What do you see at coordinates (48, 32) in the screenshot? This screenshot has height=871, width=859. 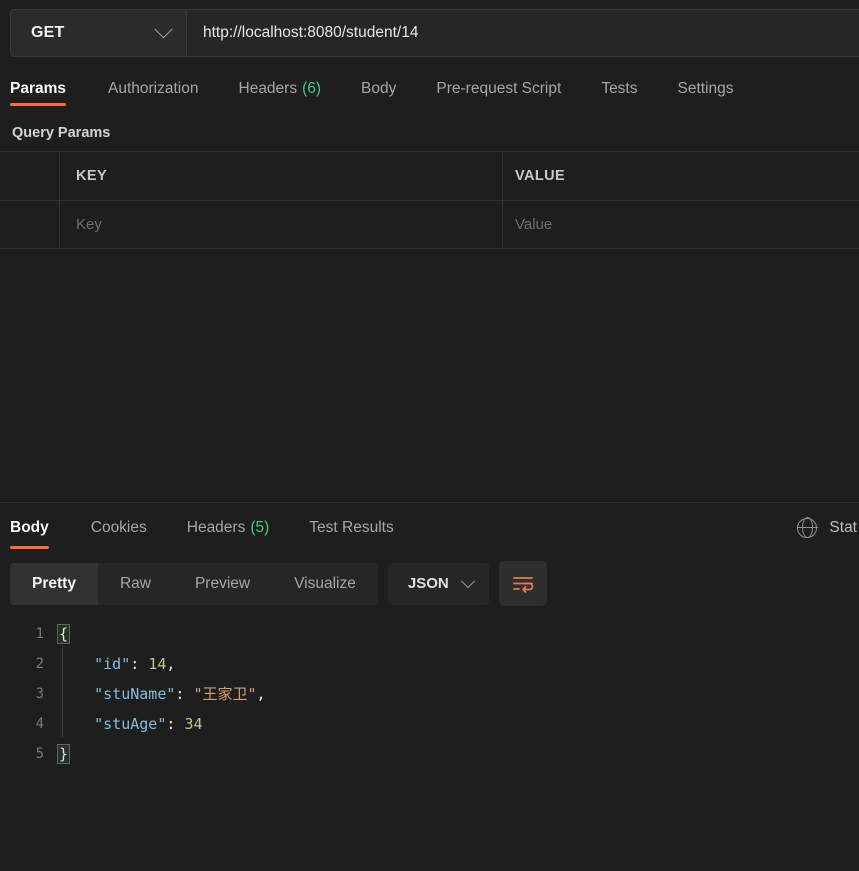 I see `http-method-label: GET` at bounding box center [48, 32].